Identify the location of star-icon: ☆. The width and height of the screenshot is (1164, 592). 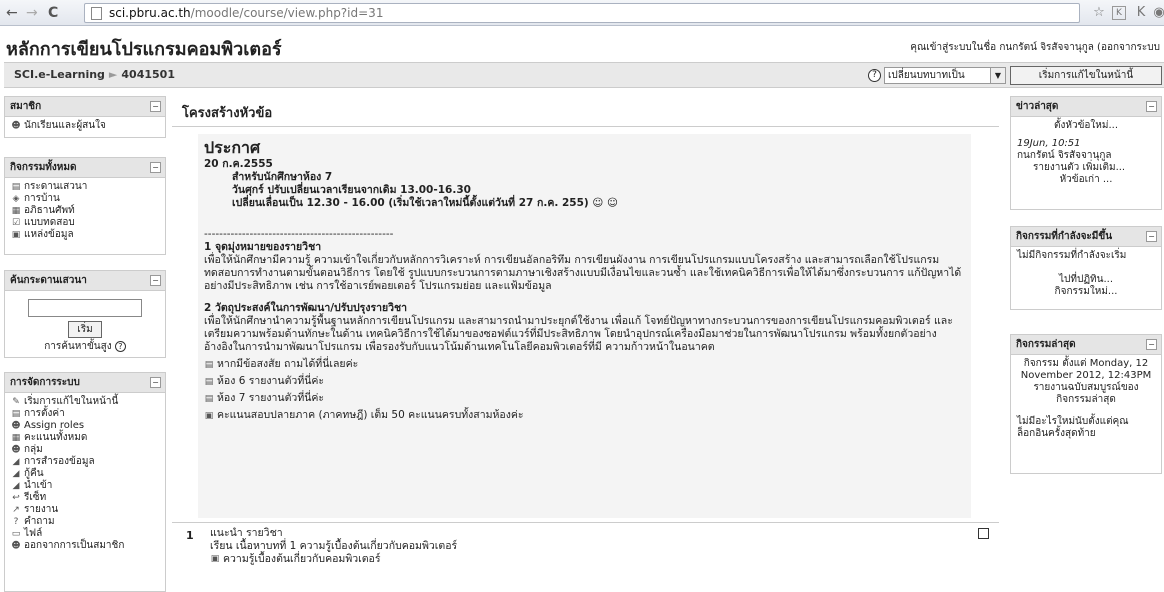
(1099, 13).